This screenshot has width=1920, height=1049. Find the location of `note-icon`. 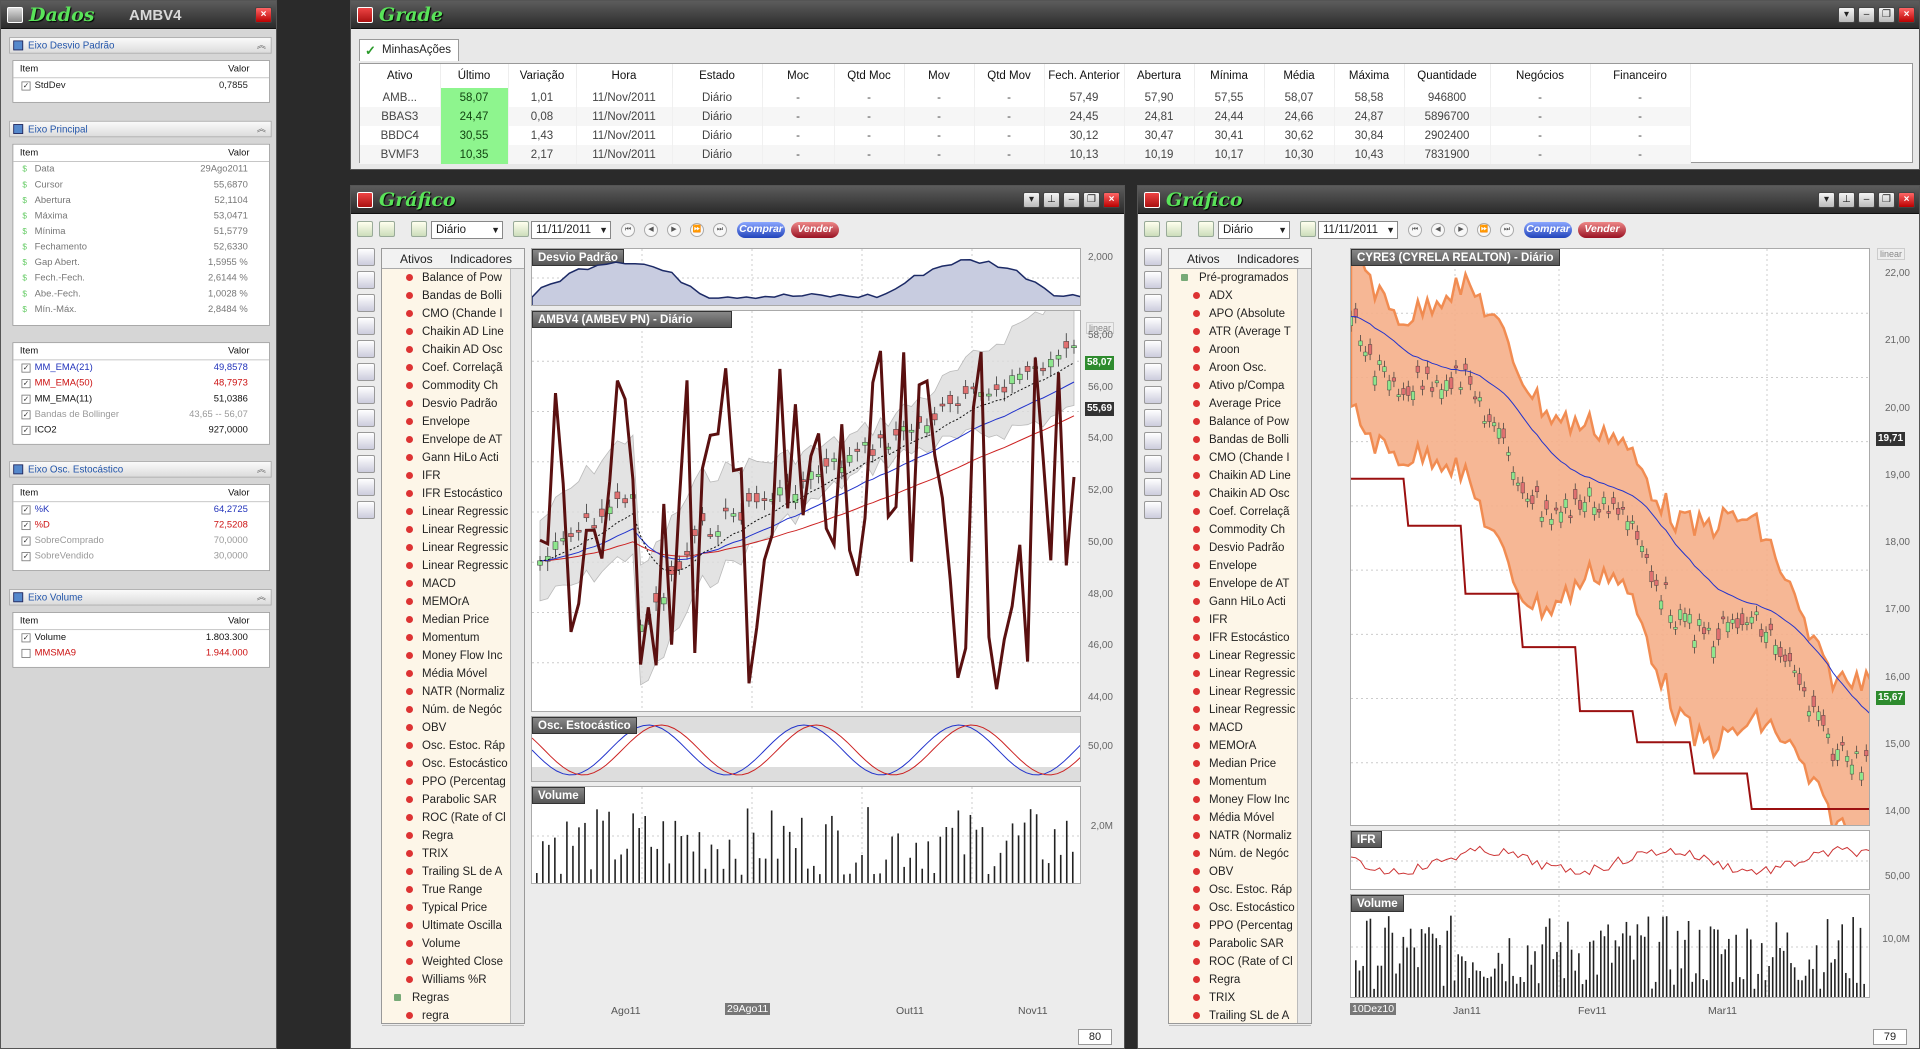

note-icon is located at coordinates (366, 280).